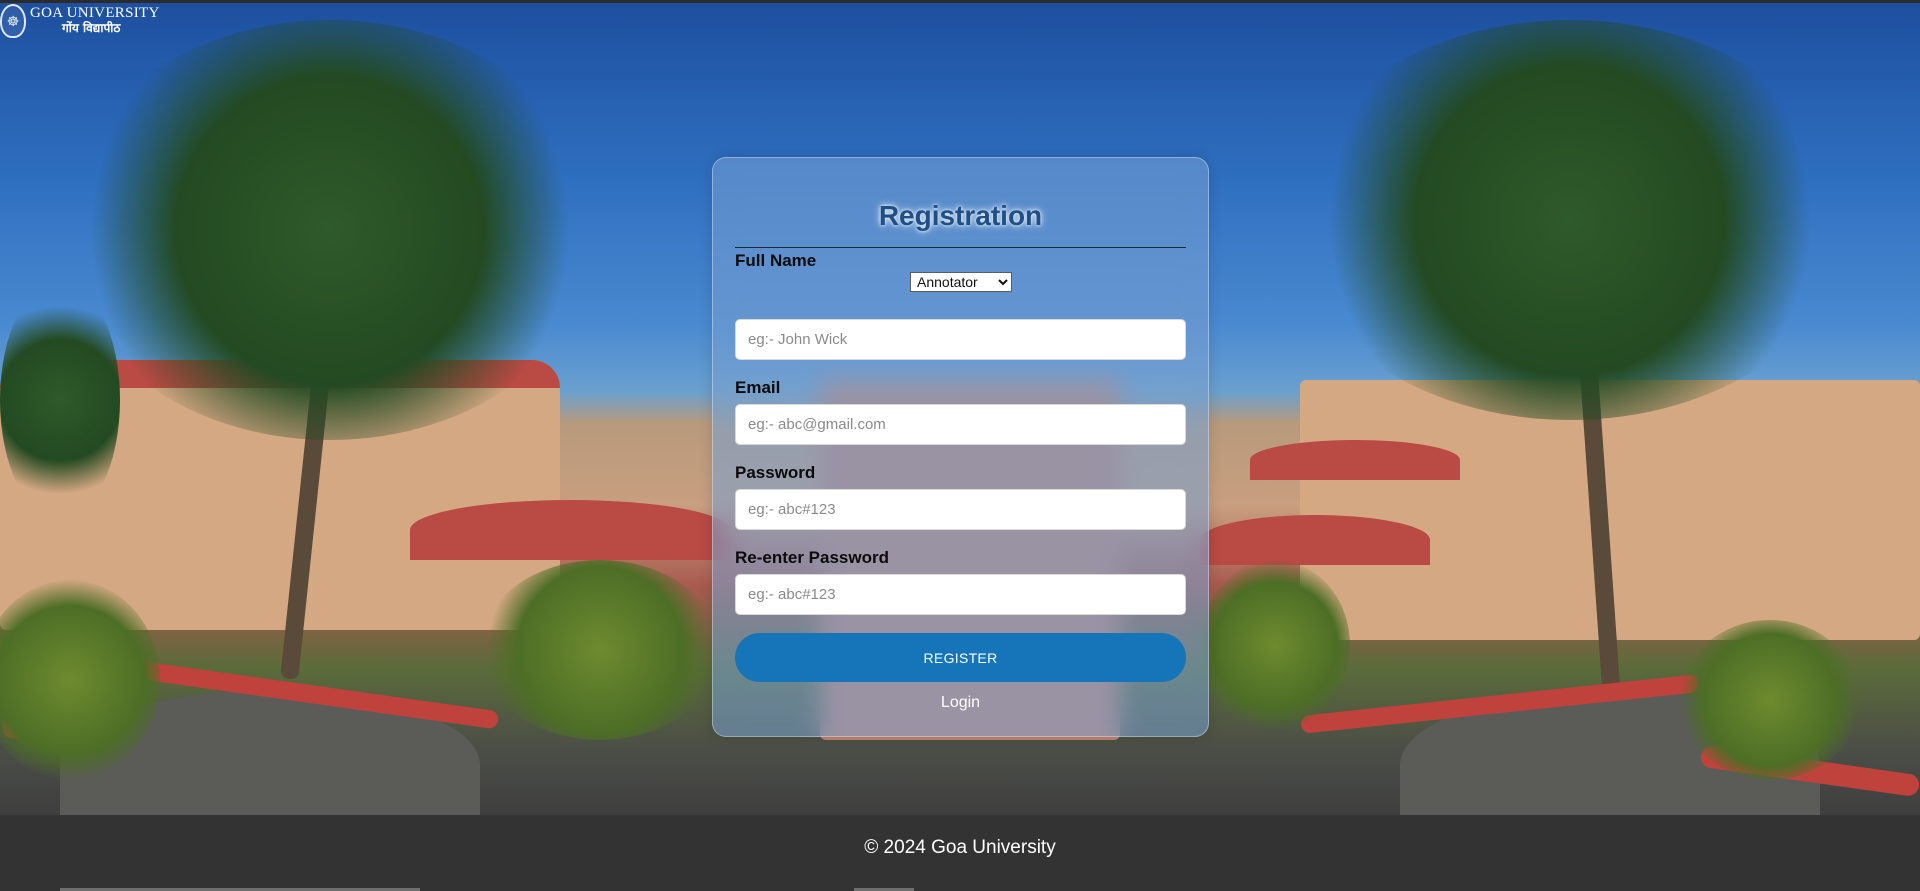  Describe the element at coordinates (812, 557) in the screenshot. I see `reenter-password-label: Re-enter Password` at that location.